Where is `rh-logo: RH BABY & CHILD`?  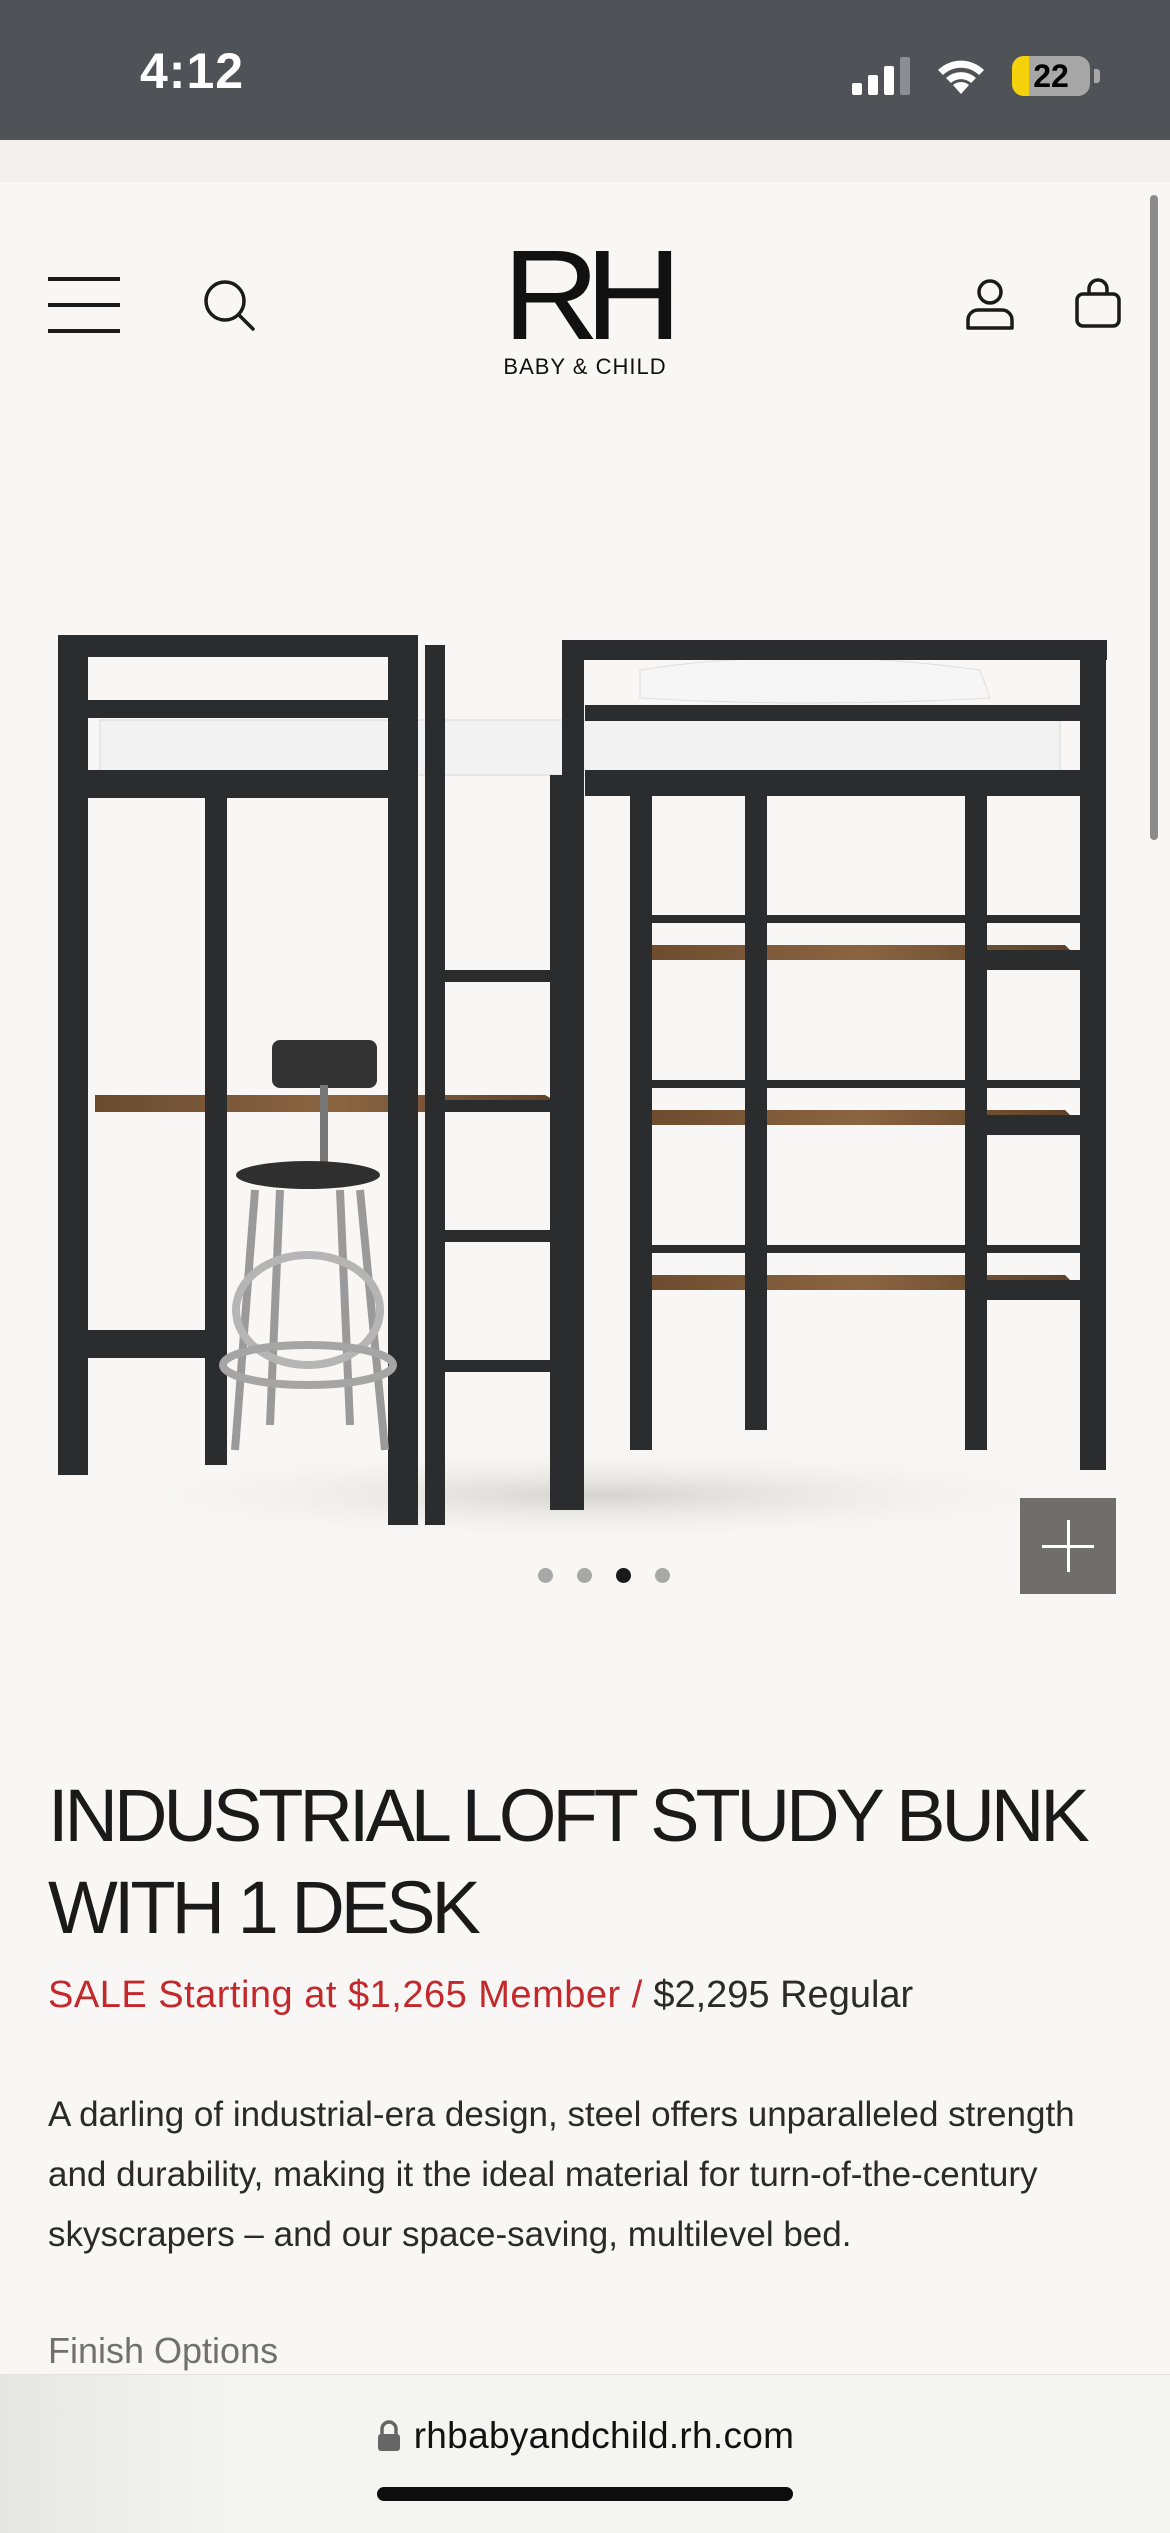
rh-logo: RH BABY & CHILD is located at coordinates (585, 306).